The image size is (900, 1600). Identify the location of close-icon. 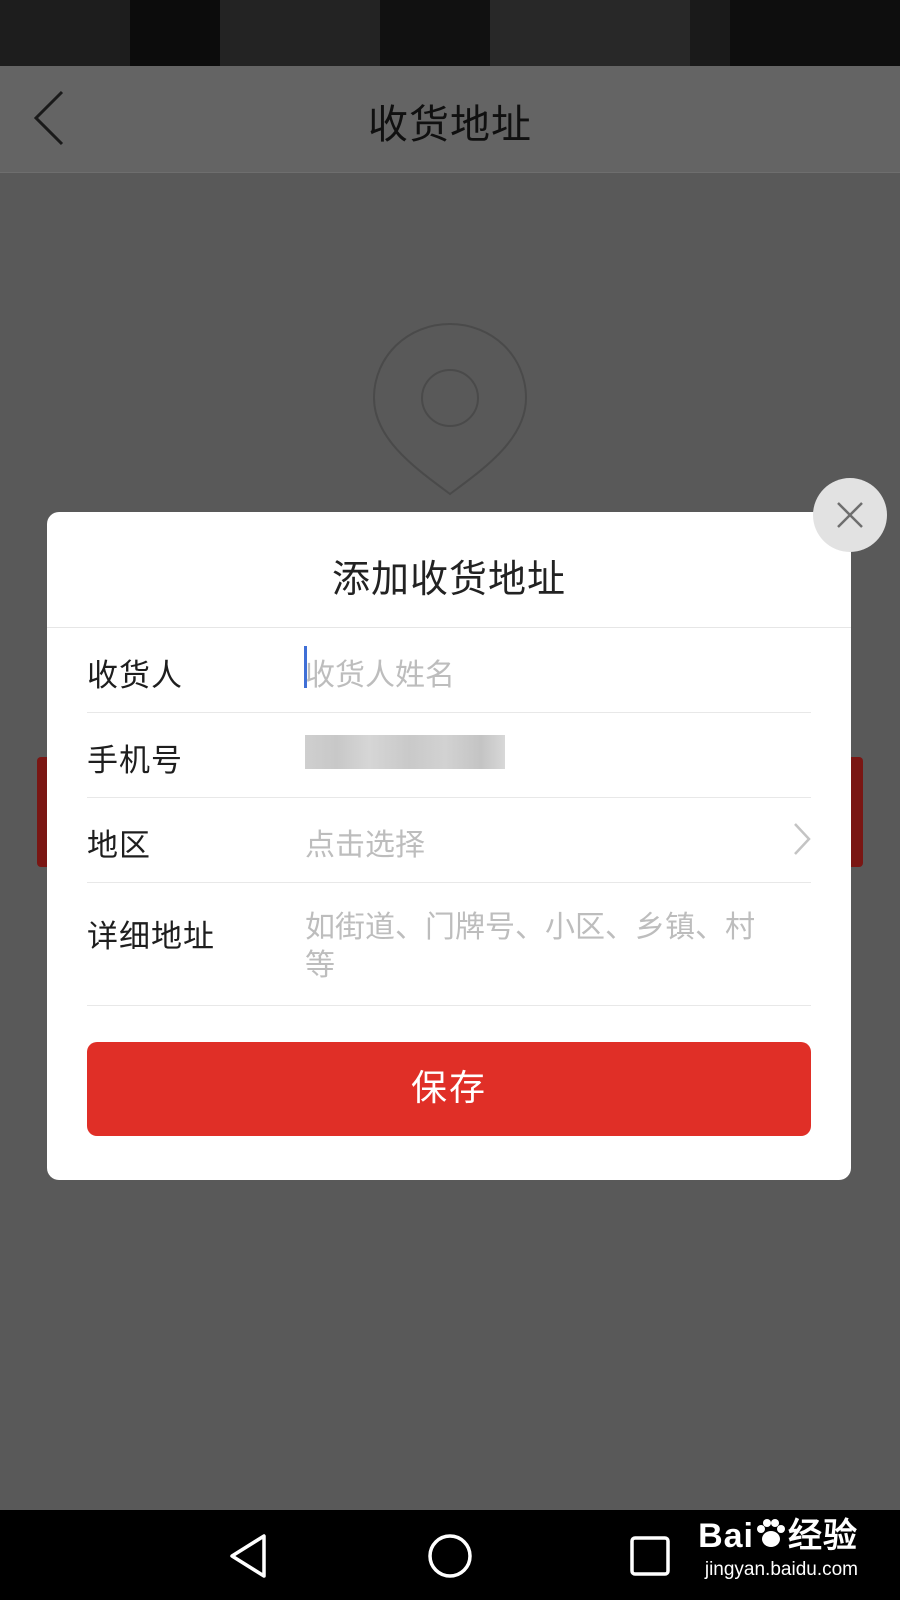
(850, 515).